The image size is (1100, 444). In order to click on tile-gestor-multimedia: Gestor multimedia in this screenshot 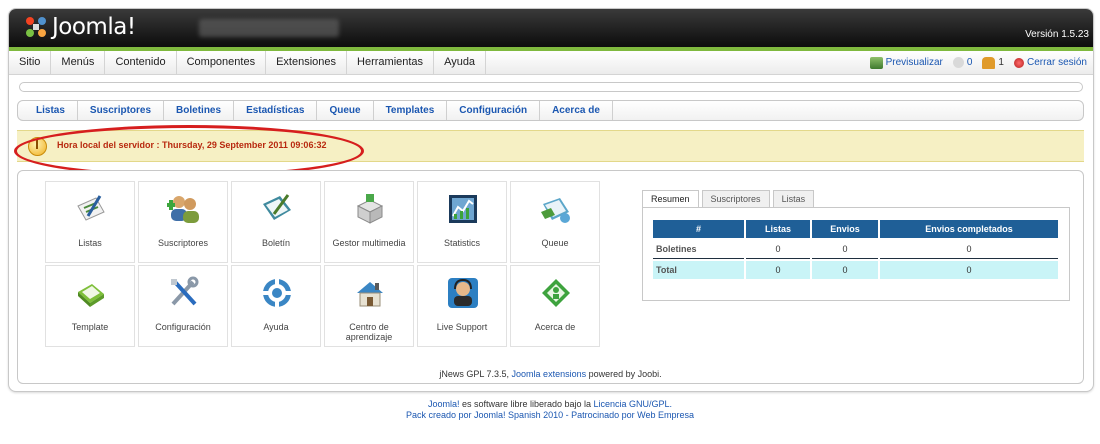, I will do `click(369, 222)`.